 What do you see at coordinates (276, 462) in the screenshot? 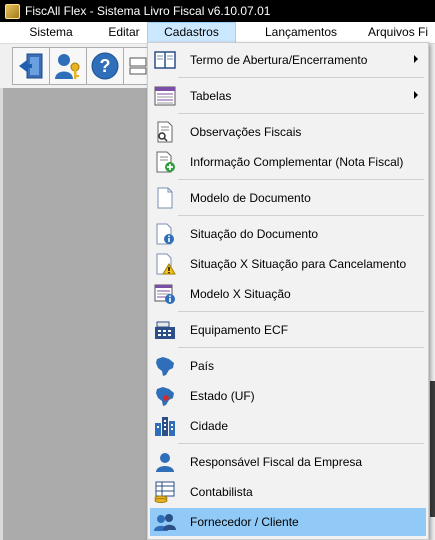
I see `menu-item-label: Responsável Fiscal da Empresa` at bounding box center [276, 462].